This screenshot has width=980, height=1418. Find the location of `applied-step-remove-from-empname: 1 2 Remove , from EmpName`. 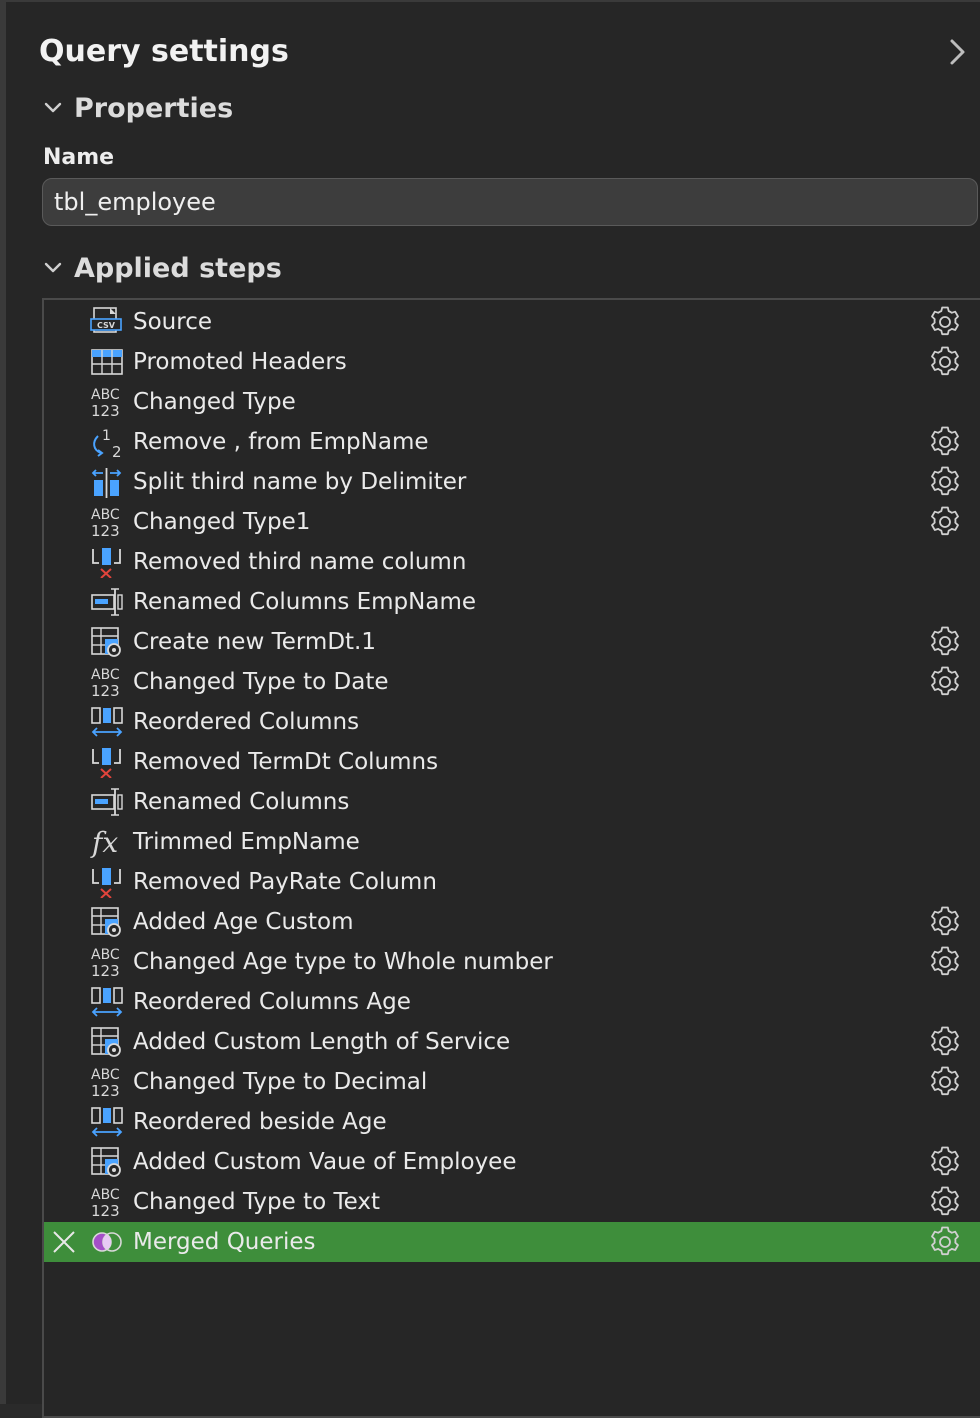

applied-step-remove-from-empname: 1 2 Remove , from EmpName is located at coordinates (512, 442).